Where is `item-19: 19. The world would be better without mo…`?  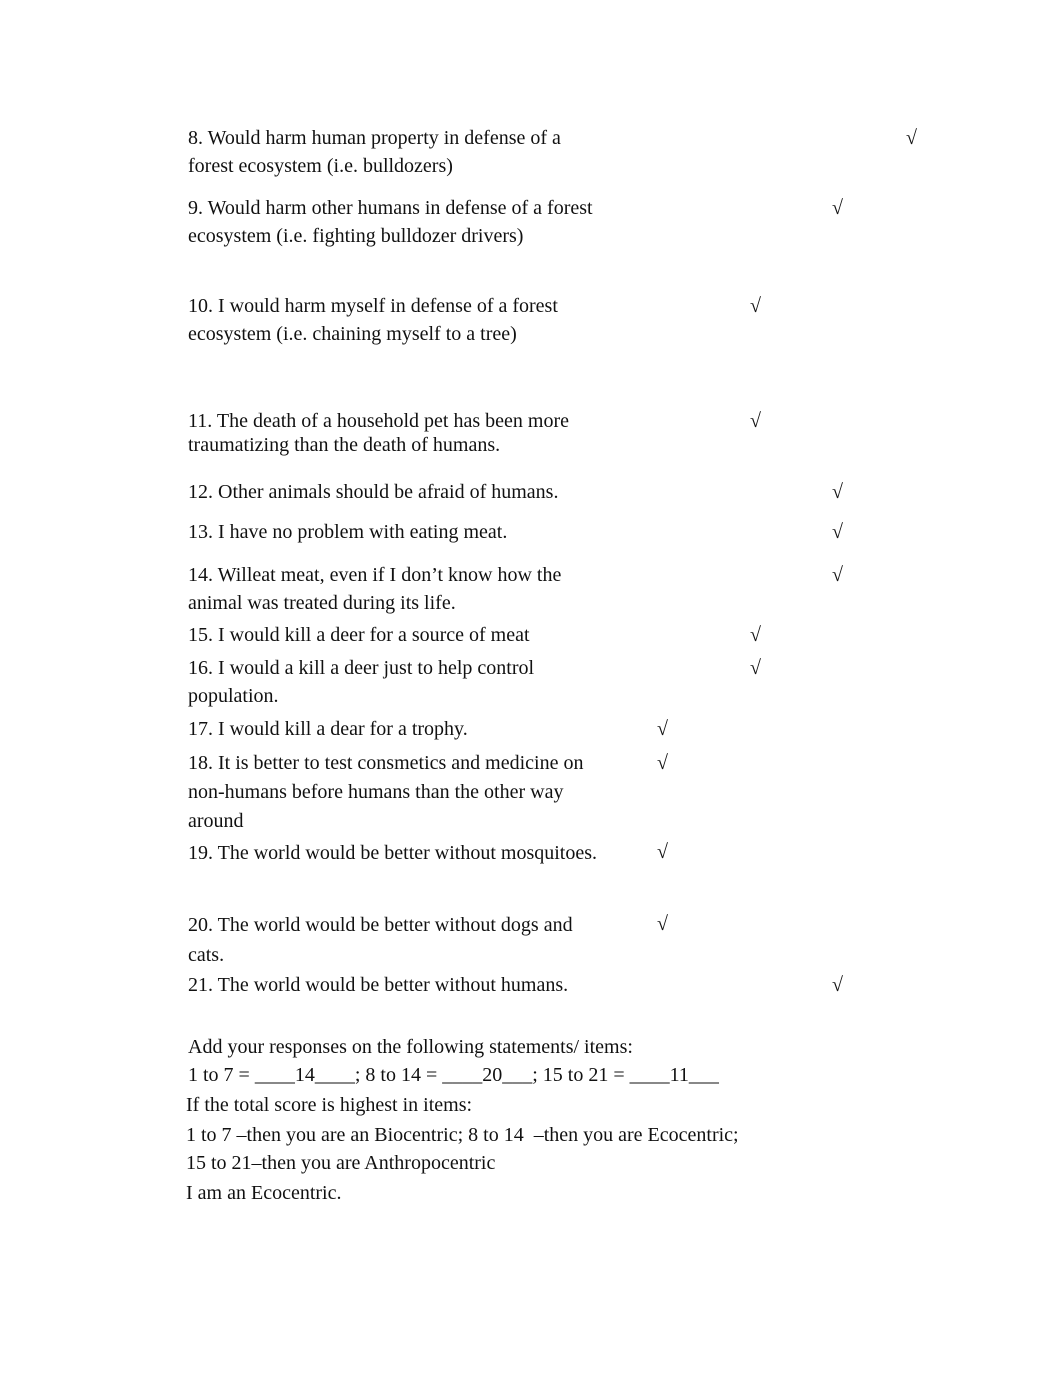
item-19: 19. The world would be better without mo… is located at coordinates (393, 853).